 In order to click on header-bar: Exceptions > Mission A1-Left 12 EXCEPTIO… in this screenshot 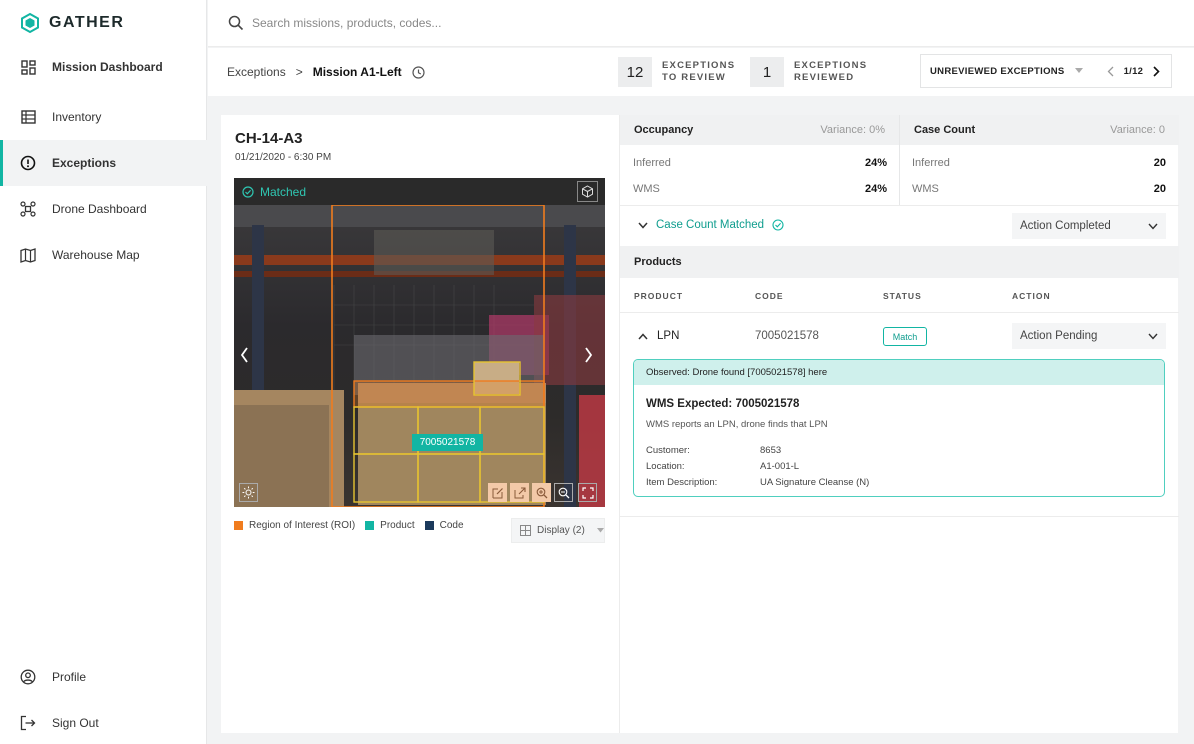, I will do `click(701, 72)`.